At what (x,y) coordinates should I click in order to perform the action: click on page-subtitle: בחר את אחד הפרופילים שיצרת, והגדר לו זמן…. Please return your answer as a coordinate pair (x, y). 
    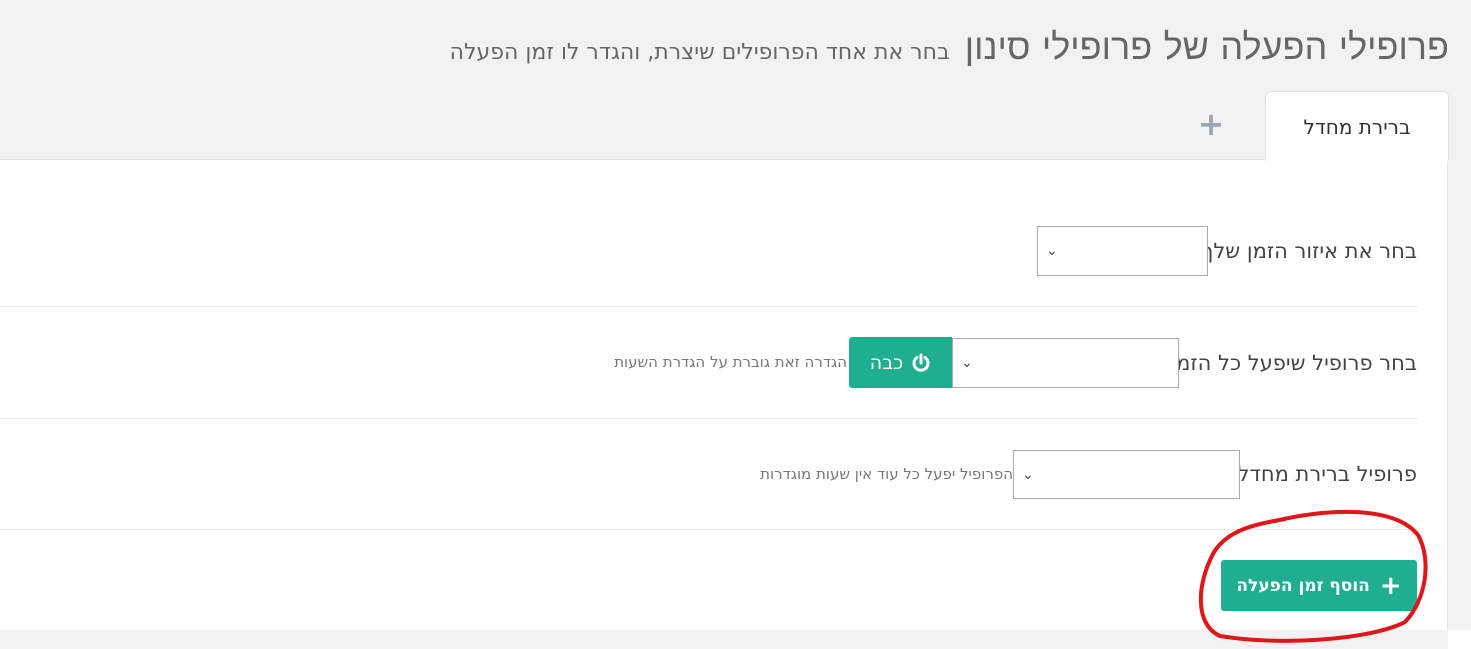
    Looking at the image, I should click on (699, 52).